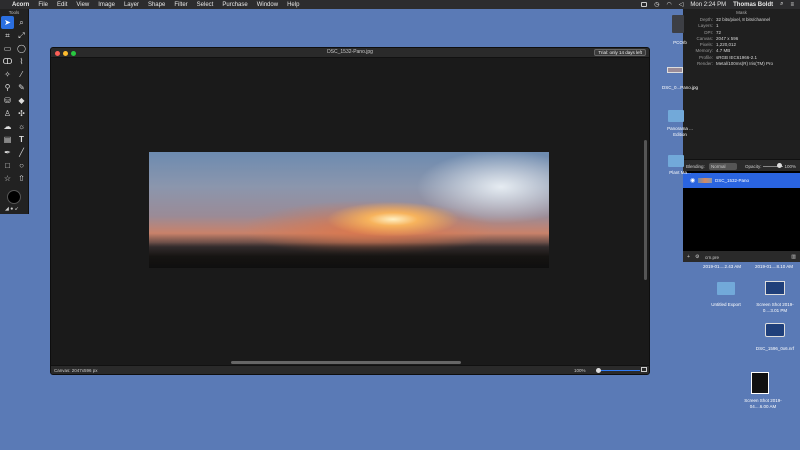  Describe the element at coordinates (680, 42) in the screenshot. I see `desktop-icon-label: PCOrb` at that location.